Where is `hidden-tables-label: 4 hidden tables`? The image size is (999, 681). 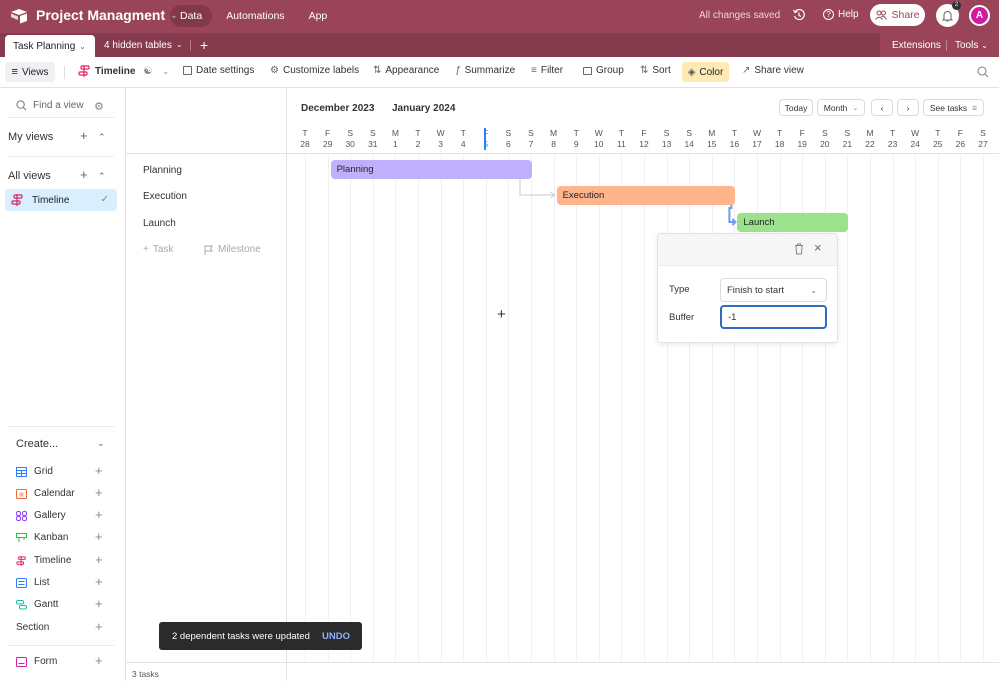 hidden-tables-label: 4 hidden tables is located at coordinates (138, 45).